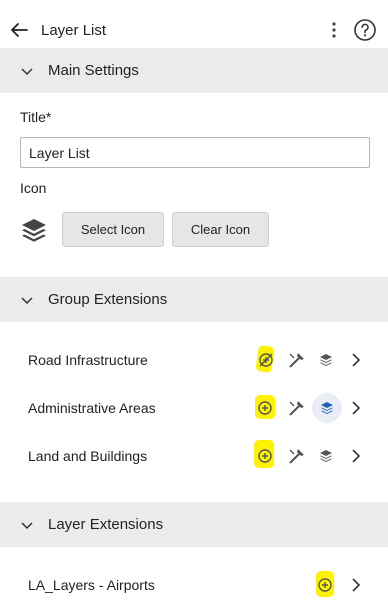  I want to click on page-title: Layer List, so click(74, 30).